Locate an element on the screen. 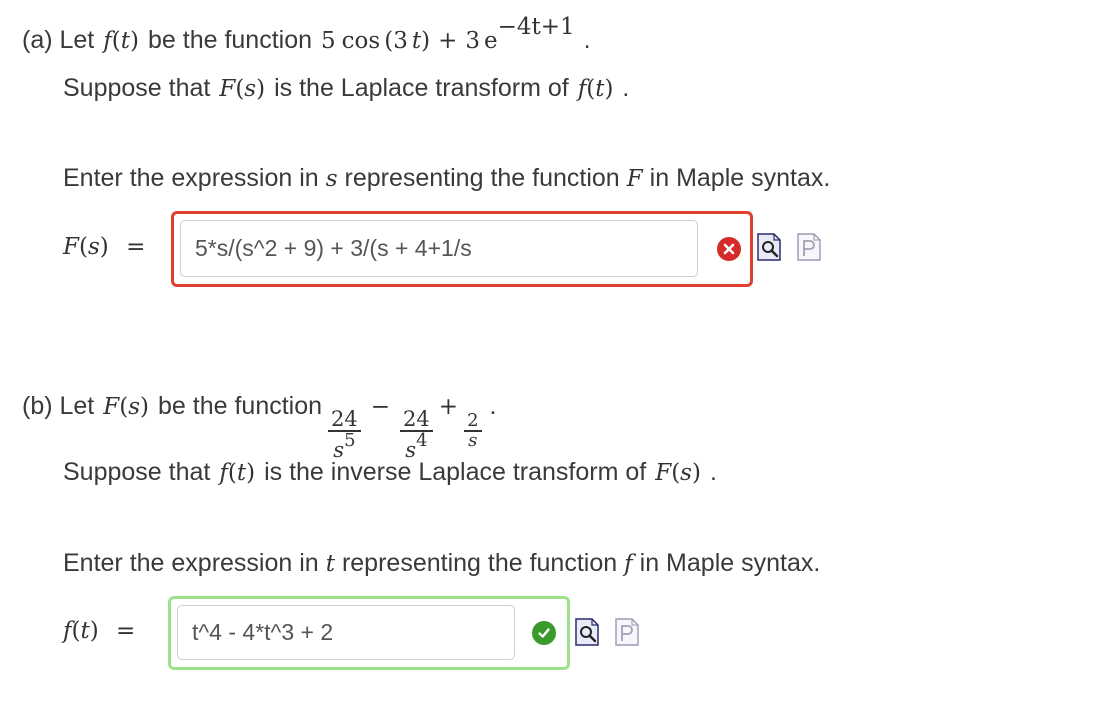  part-a-coef1: 5 is located at coordinates (328, 41).